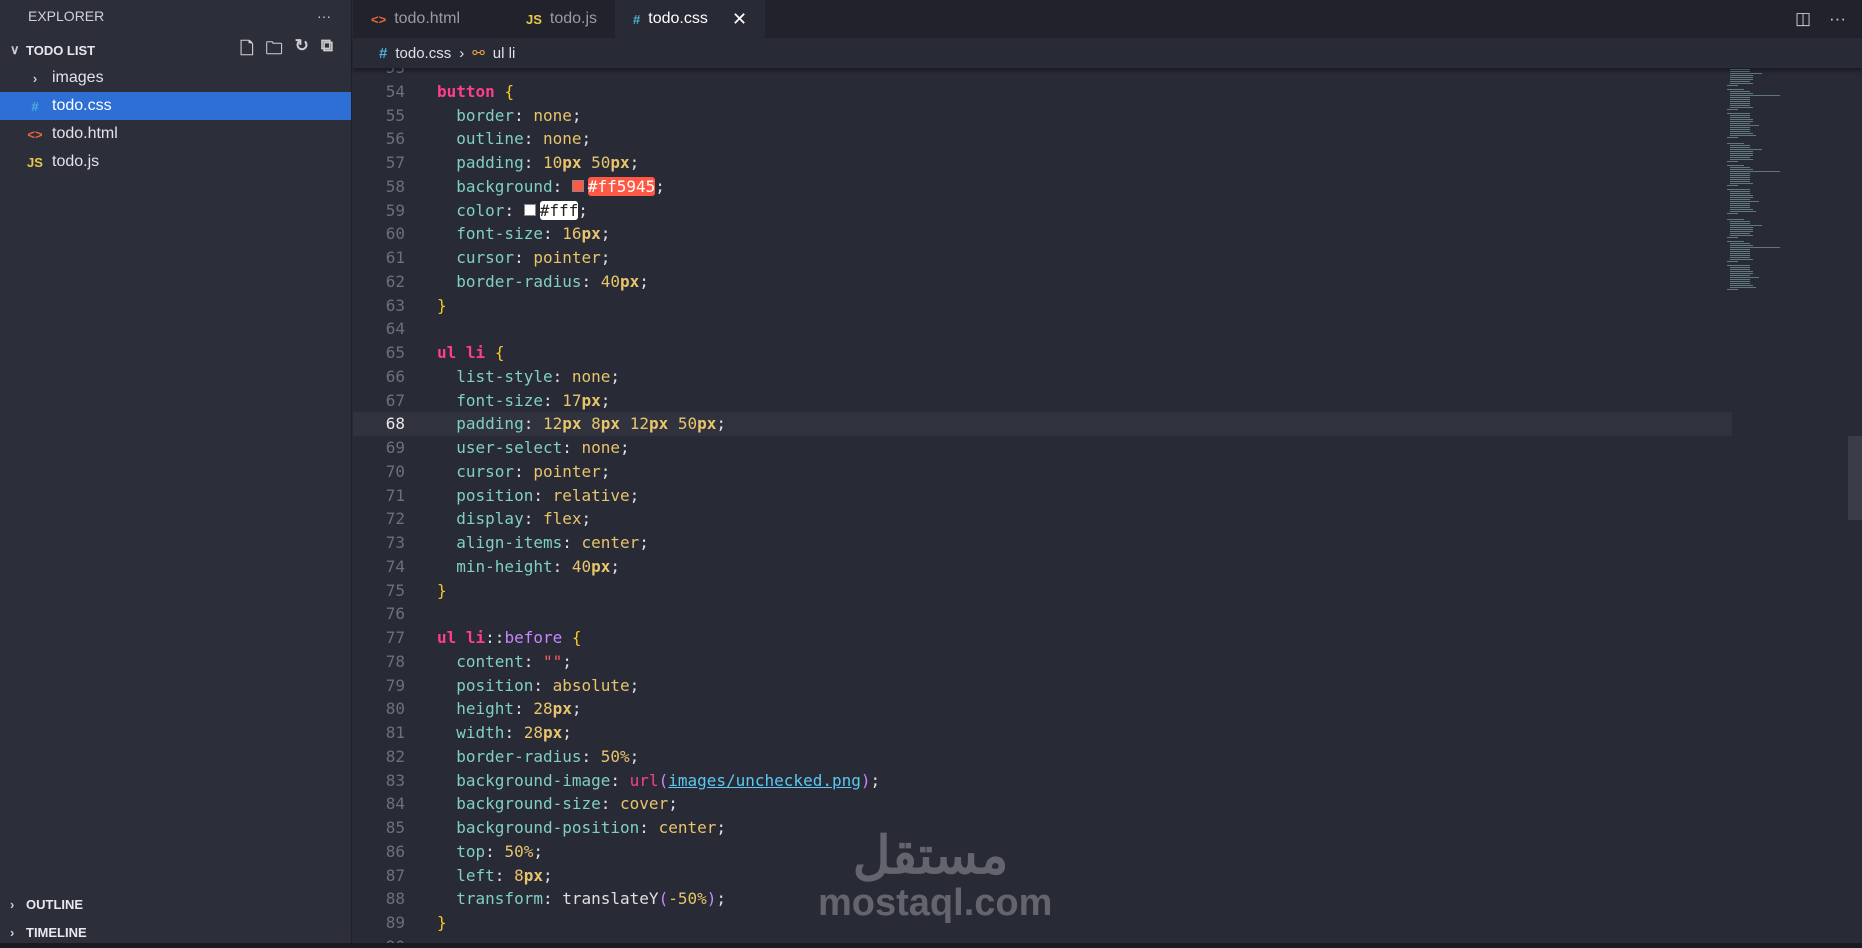 Image resolution: width=1862 pixels, height=948 pixels. I want to click on close-icon: ✕, so click(739, 19).